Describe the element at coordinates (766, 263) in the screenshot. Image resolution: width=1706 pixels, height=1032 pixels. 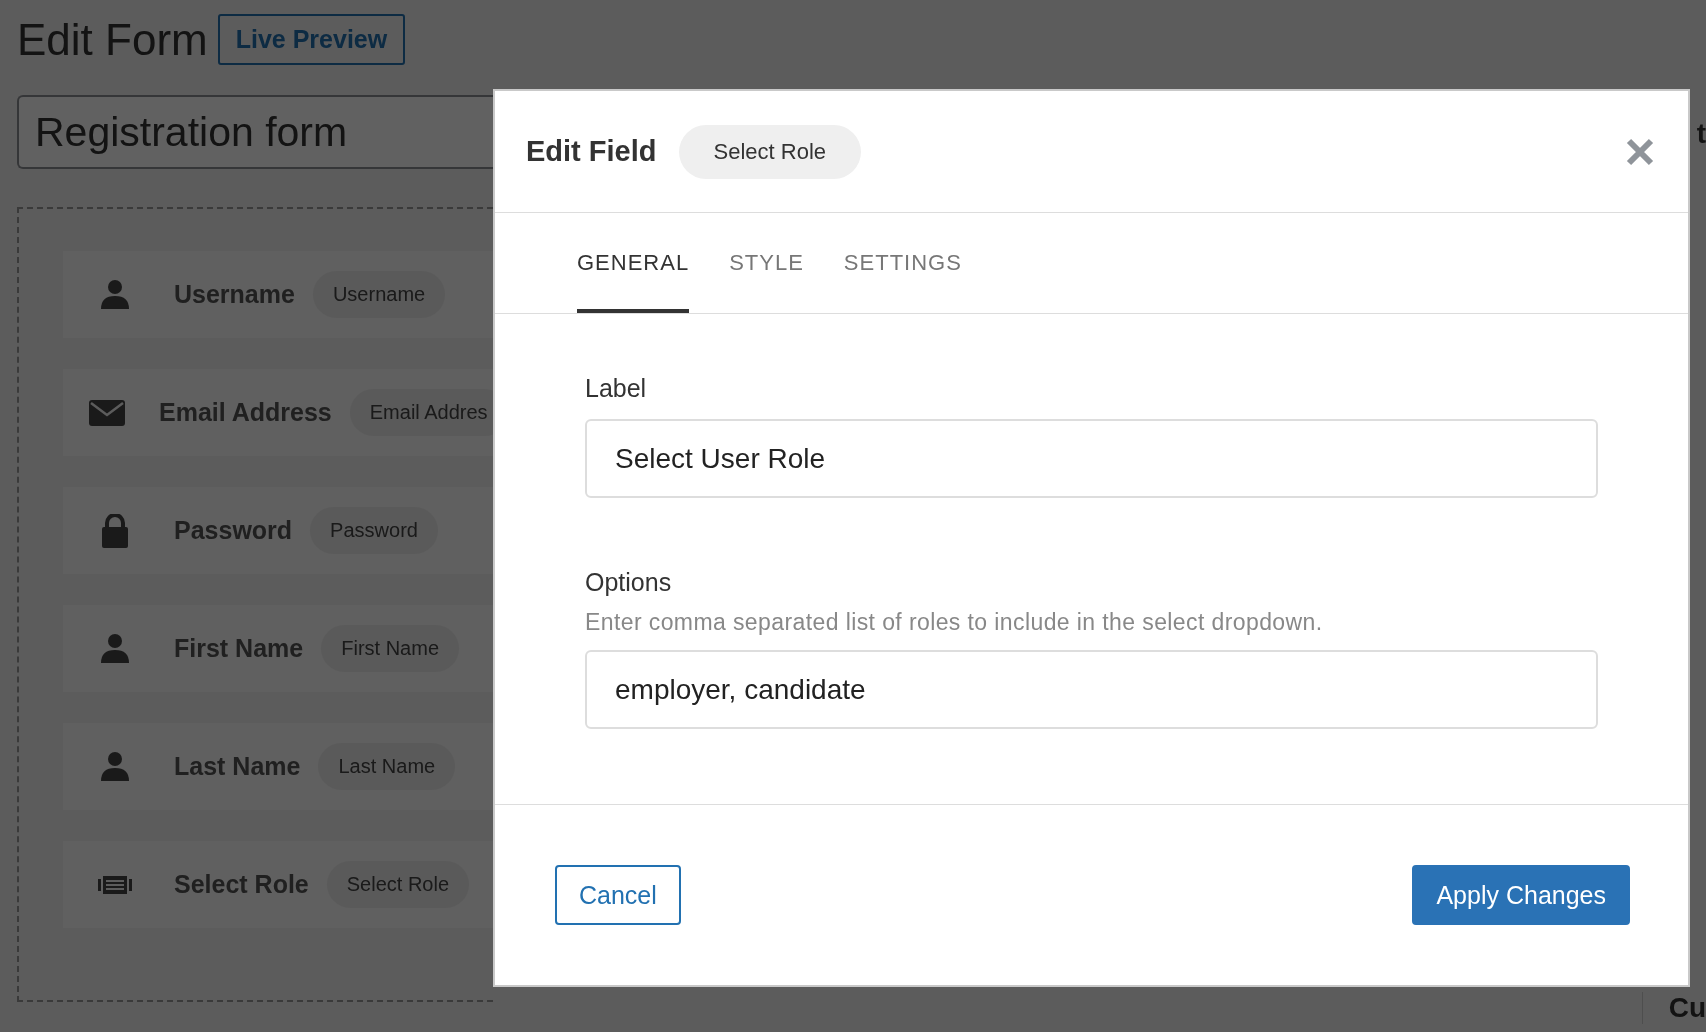
I see `tab: STYLE` at that location.